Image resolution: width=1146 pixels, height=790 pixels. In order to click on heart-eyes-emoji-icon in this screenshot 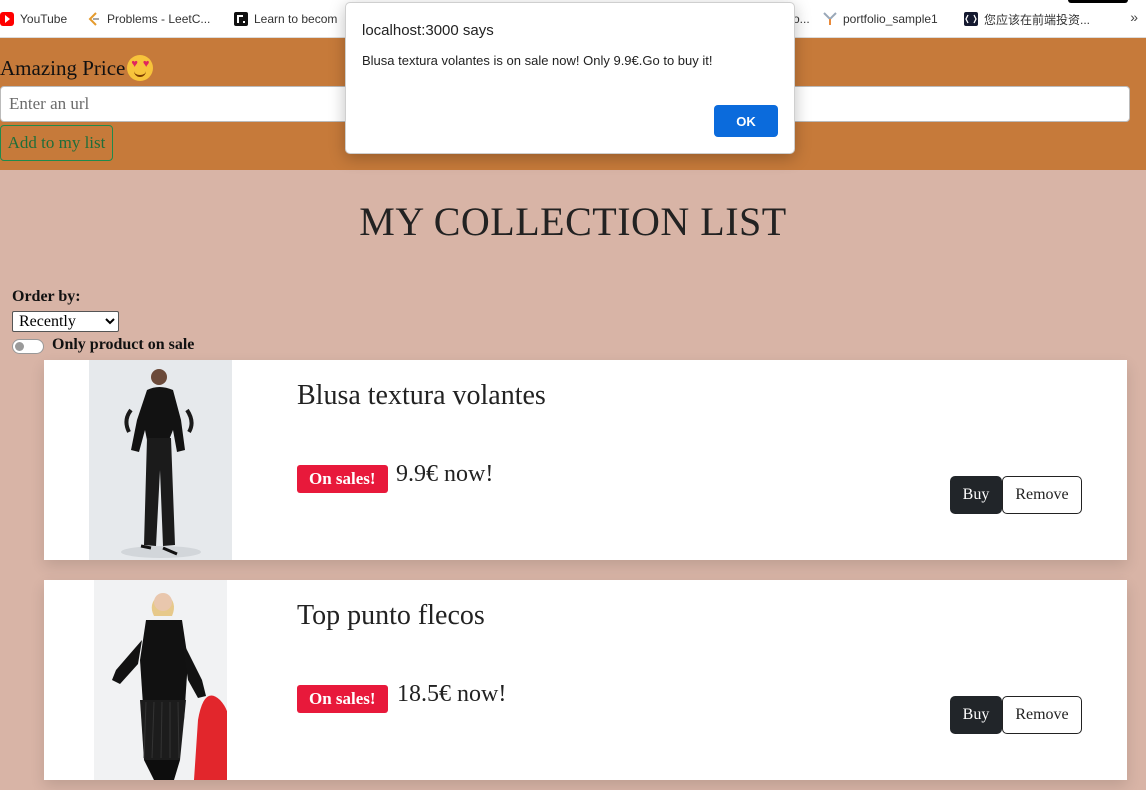, I will do `click(140, 68)`.